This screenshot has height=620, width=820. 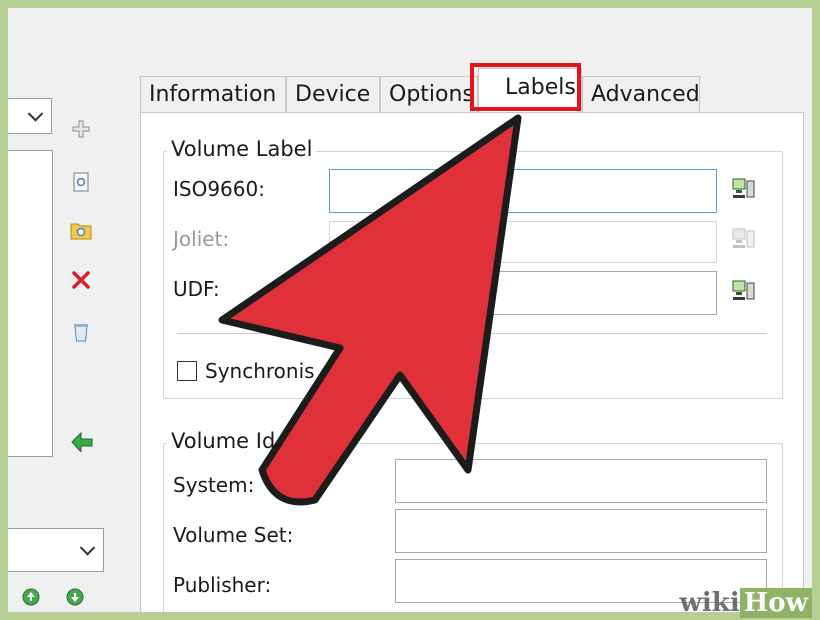 I want to click on left-pane, so click(x=71, y=328).